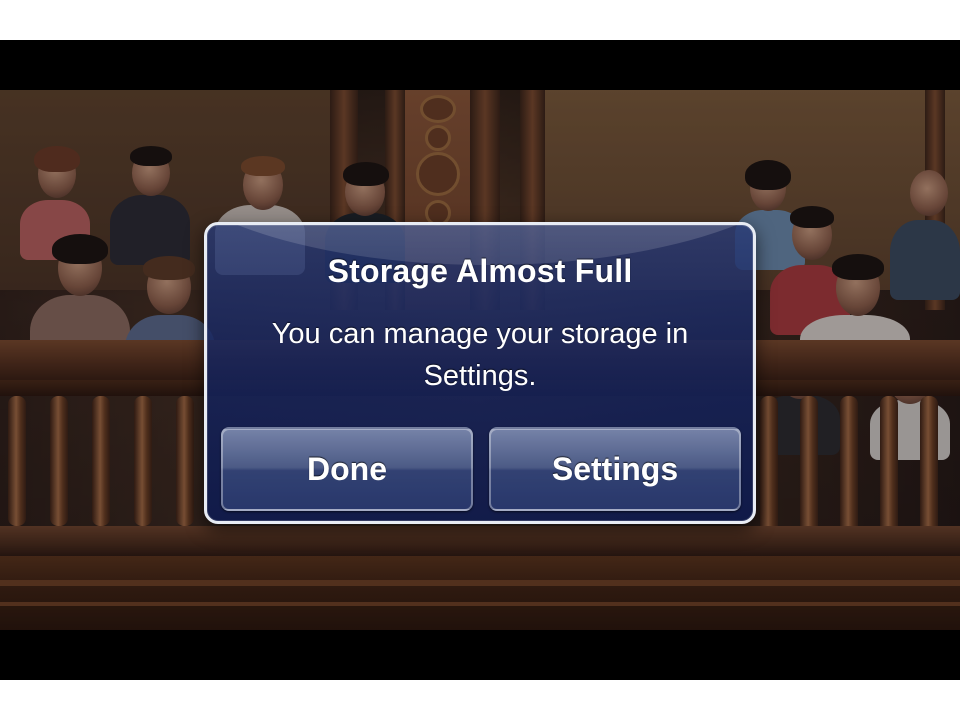 Image resolution: width=960 pixels, height=720 pixels. I want to click on alert-message: You can manage your storage in Settings., so click(480, 355).